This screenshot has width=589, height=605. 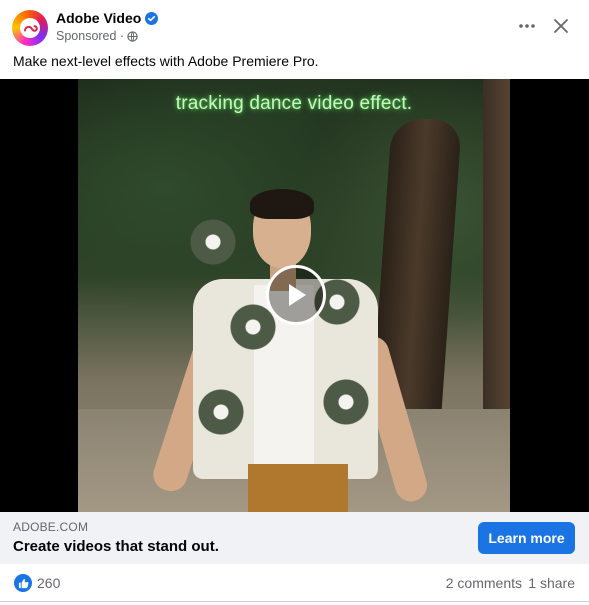 I want to click on verified-badge-icon, so click(x=152, y=18).